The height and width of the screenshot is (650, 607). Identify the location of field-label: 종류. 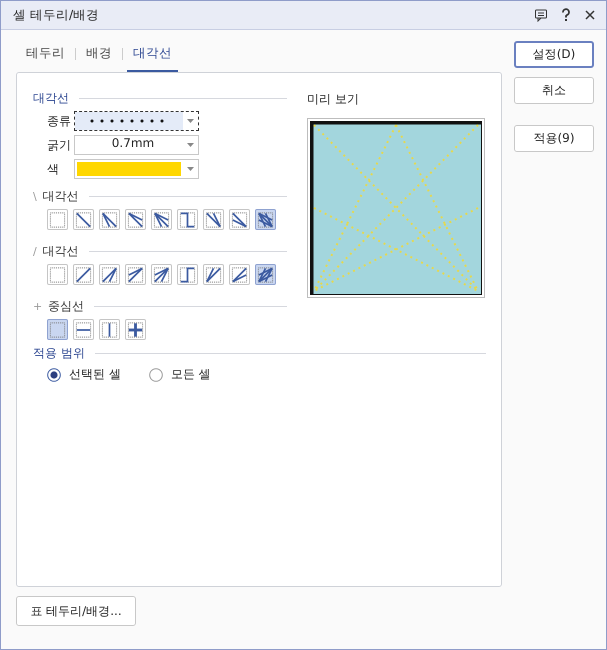
(59, 121).